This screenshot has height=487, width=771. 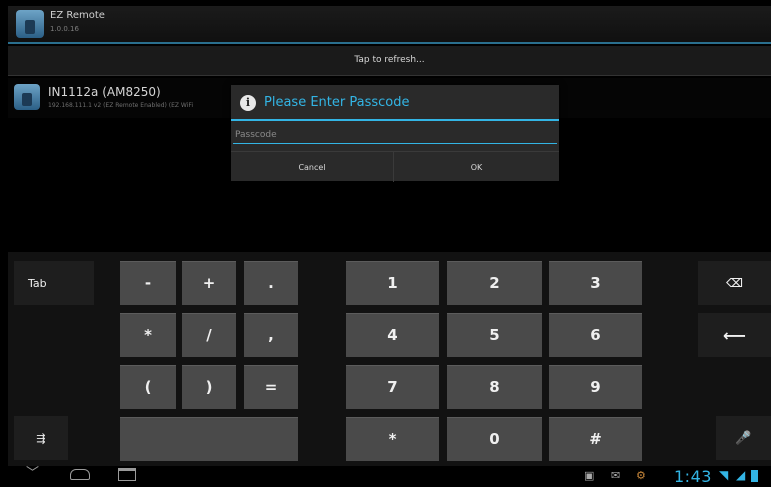 I want to click on key-minus: -, so click(x=148, y=283).